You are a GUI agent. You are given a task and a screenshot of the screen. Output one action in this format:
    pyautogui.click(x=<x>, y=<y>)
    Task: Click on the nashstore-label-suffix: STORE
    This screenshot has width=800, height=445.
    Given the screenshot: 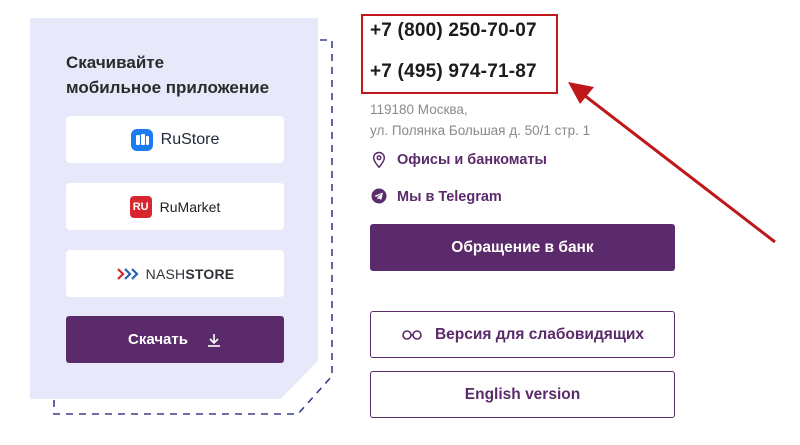 What is the action you would take?
    pyautogui.click(x=210, y=273)
    